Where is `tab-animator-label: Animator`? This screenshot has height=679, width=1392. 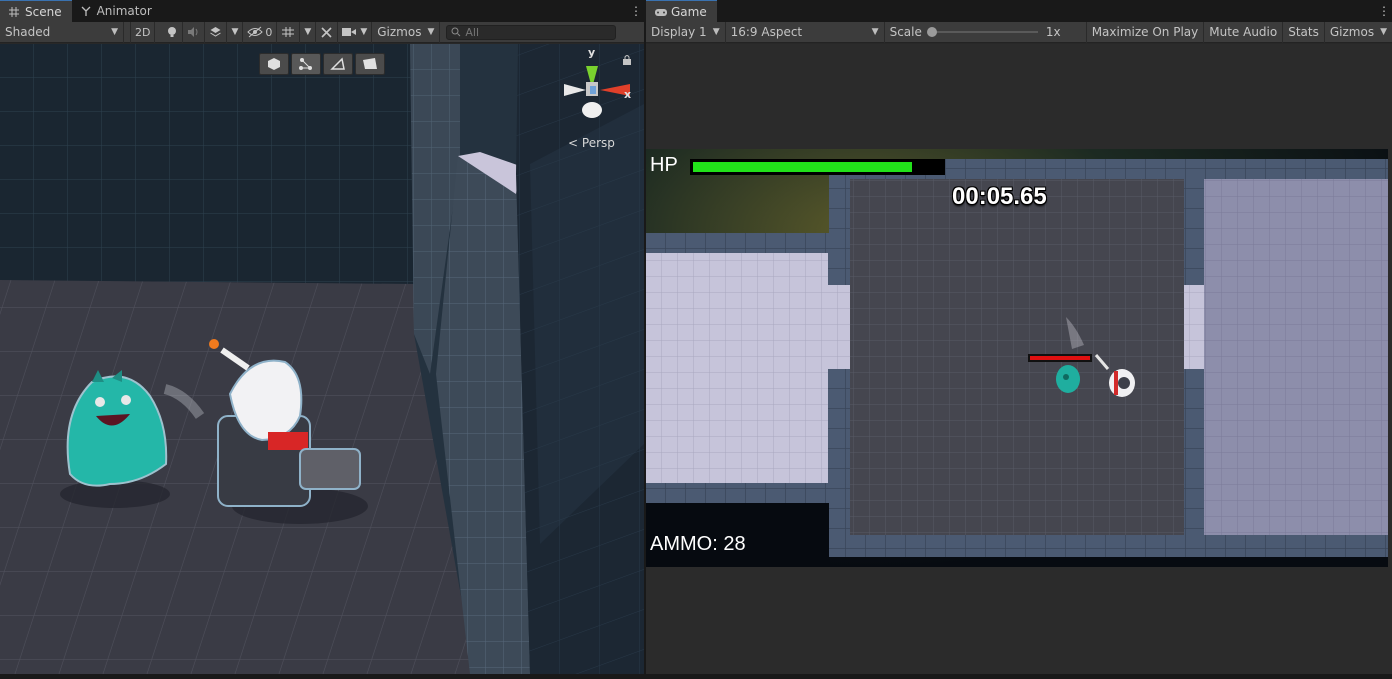
tab-animator-label: Animator is located at coordinates (124, 11).